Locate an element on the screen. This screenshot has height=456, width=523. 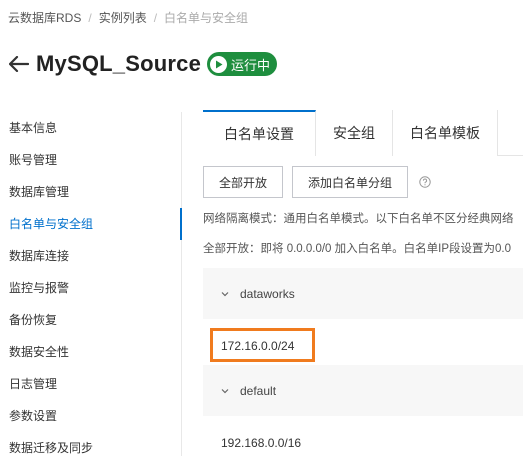
enable-all-button: 全部开放 is located at coordinates (243, 182).